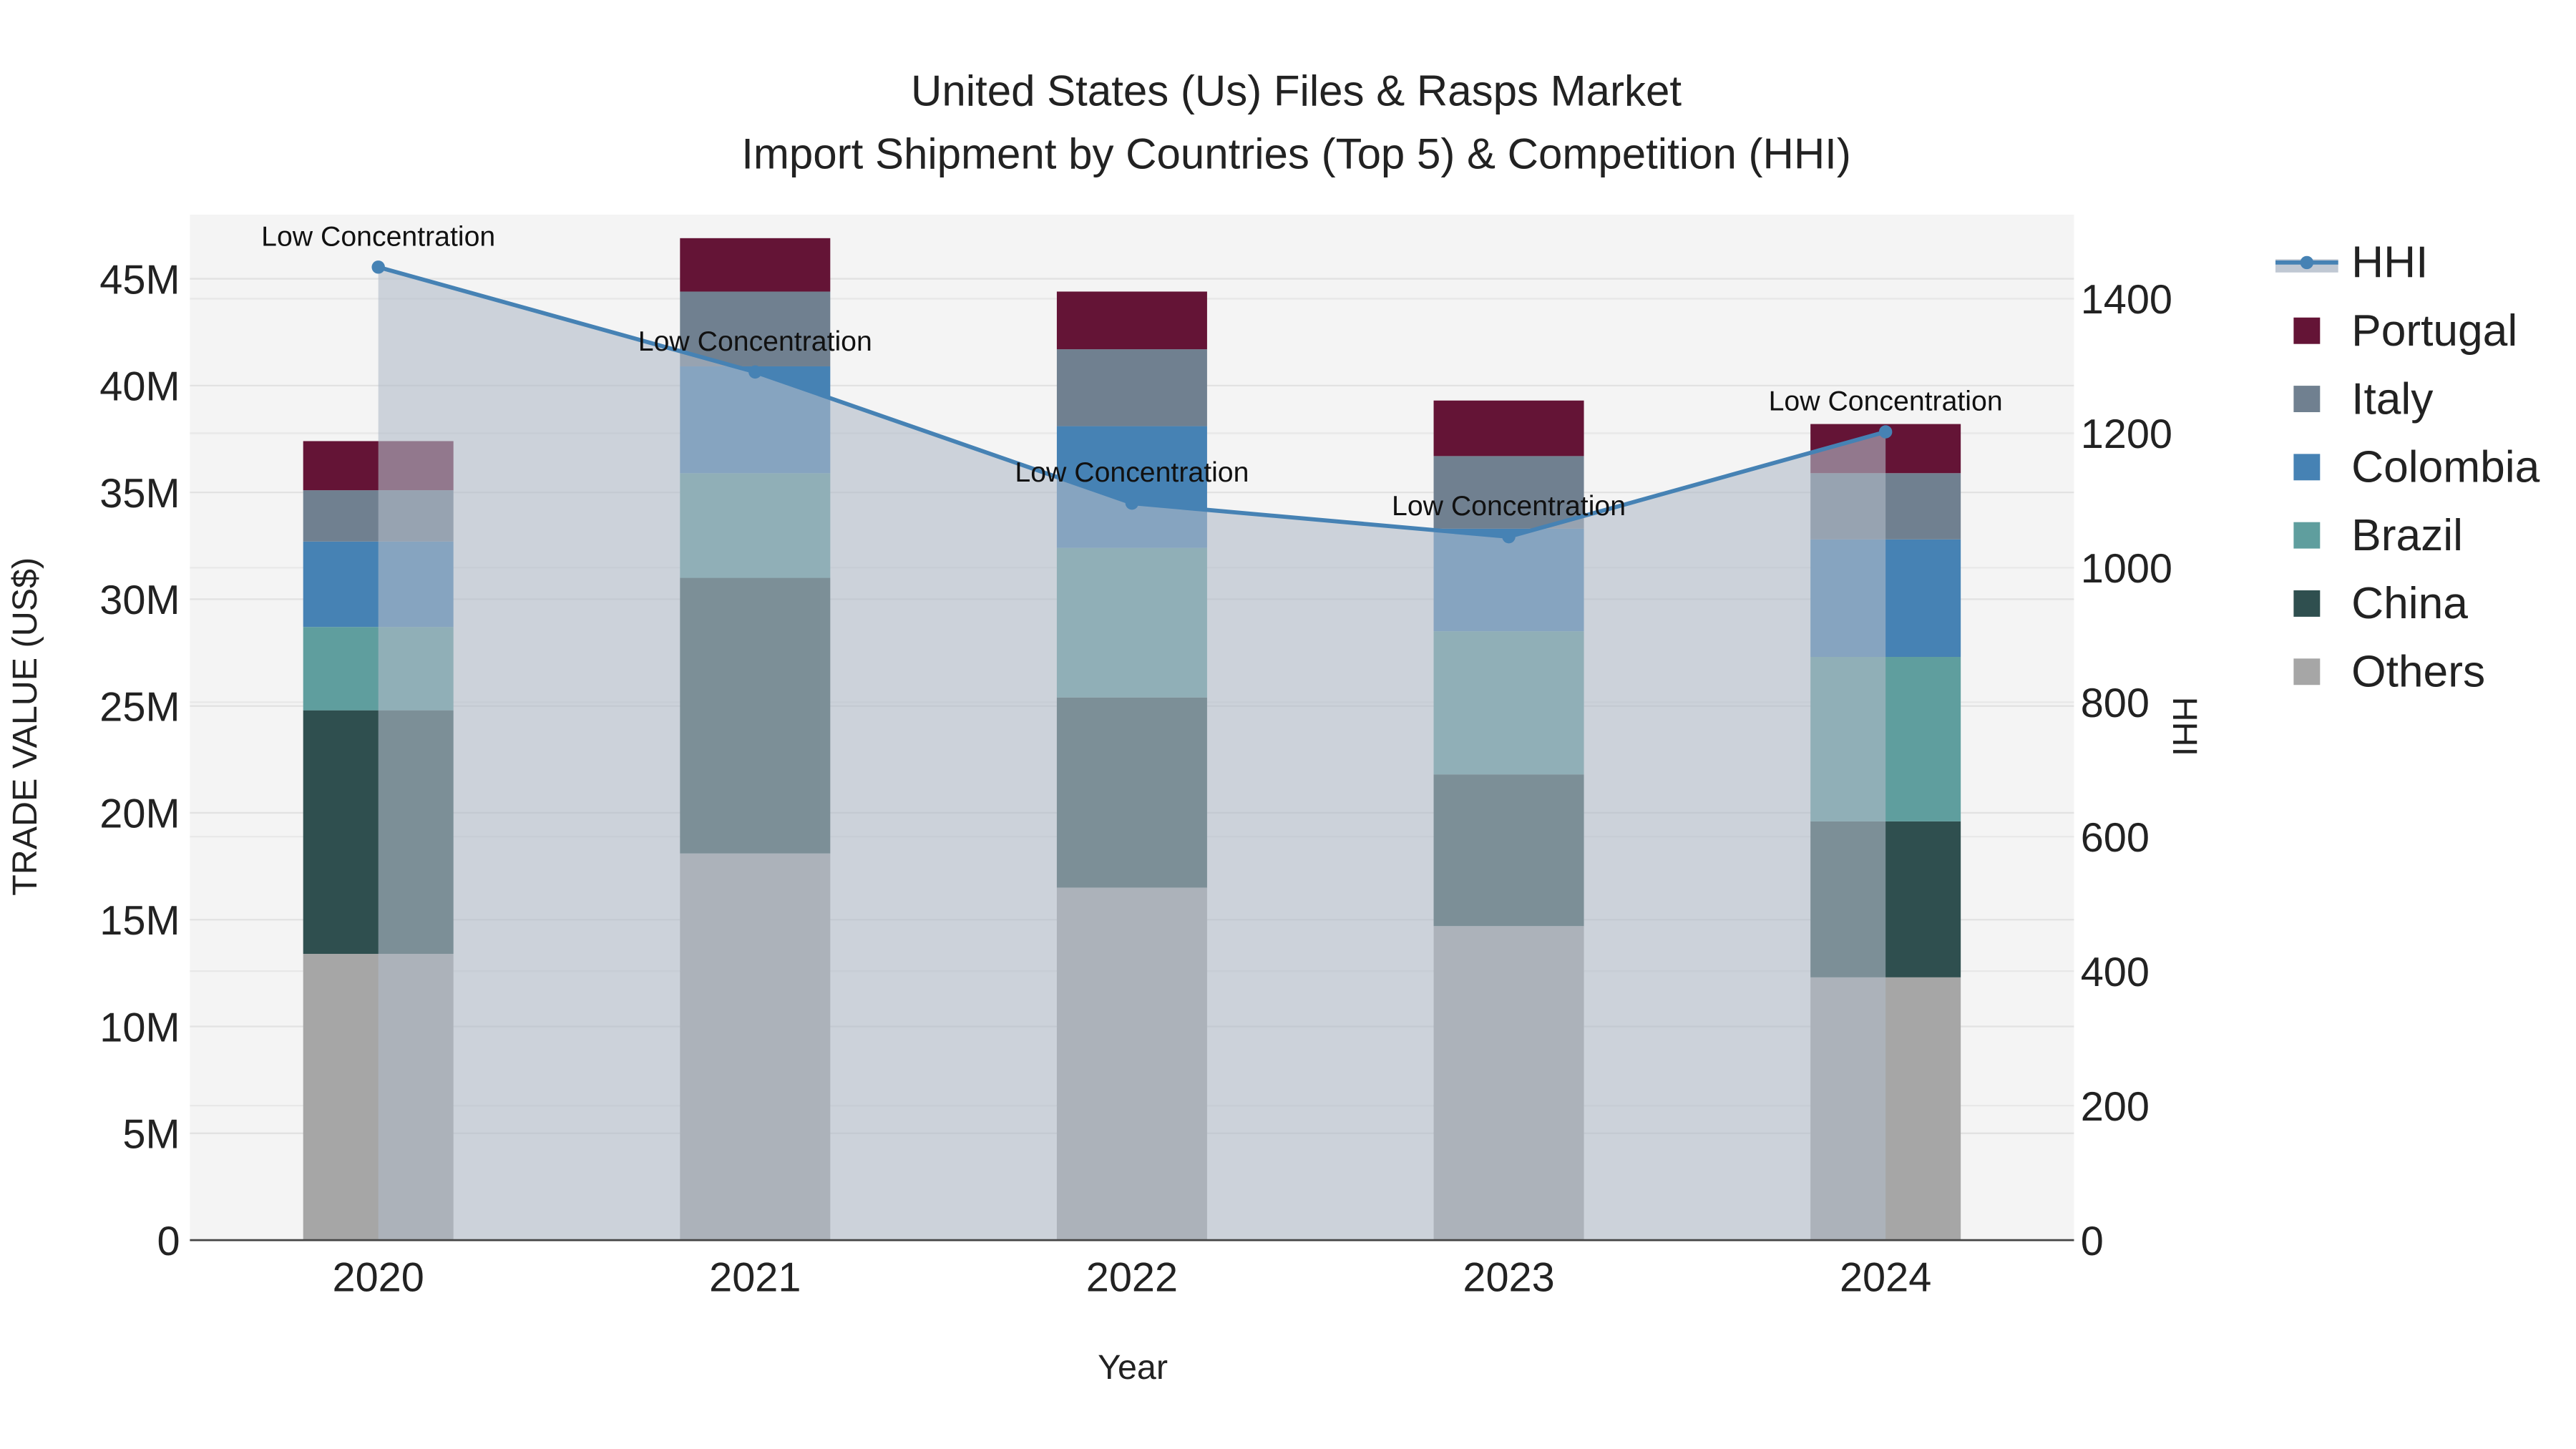  I want to click on y-tick-label: 30M, so click(139, 600).